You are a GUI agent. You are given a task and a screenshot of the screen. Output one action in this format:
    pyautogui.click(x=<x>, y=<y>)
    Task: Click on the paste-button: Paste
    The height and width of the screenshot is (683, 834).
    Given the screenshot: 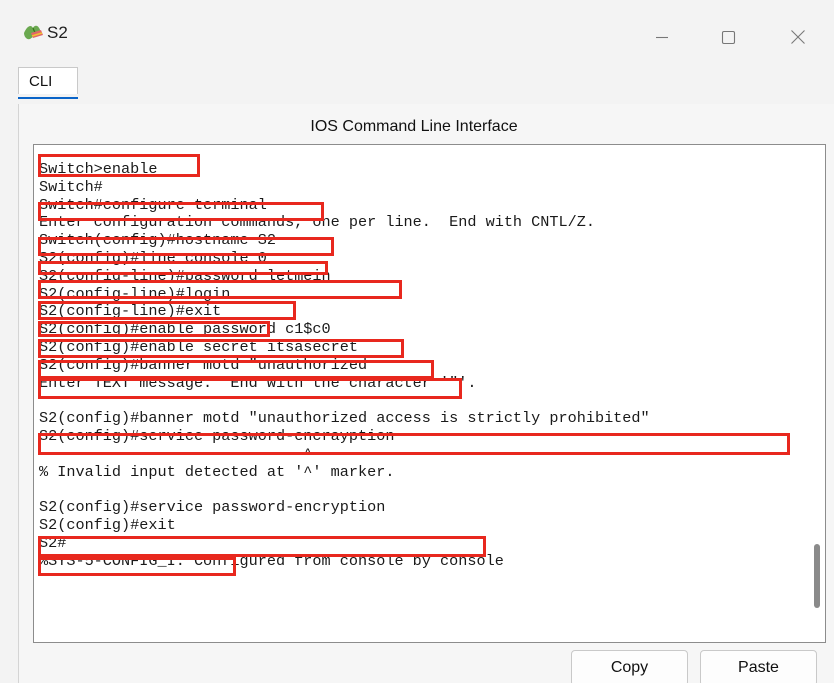 What is the action you would take?
    pyautogui.click(x=758, y=666)
    